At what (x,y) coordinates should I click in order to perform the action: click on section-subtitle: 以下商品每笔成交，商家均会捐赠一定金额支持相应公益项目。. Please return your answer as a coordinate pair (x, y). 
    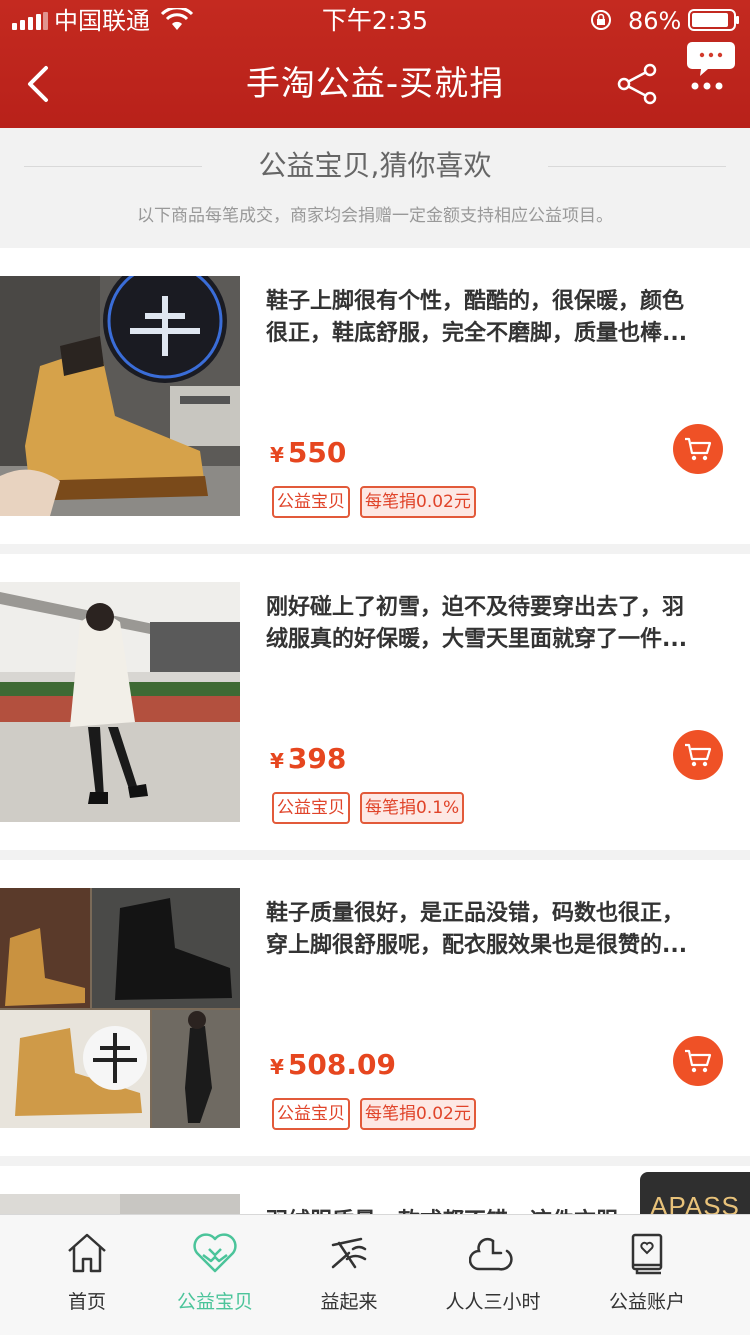
    Looking at the image, I should click on (375, 216).